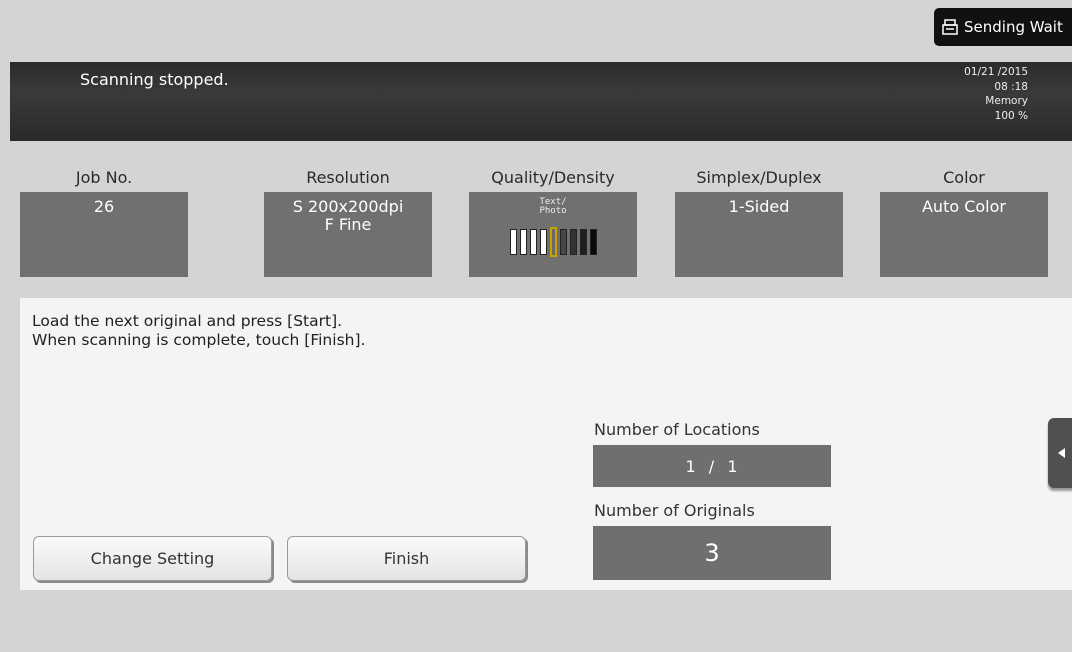 The height and width of the screenshot is (652, 1072). I want to click on sending-wait-status: Sending Wait, so click(1003, 27).